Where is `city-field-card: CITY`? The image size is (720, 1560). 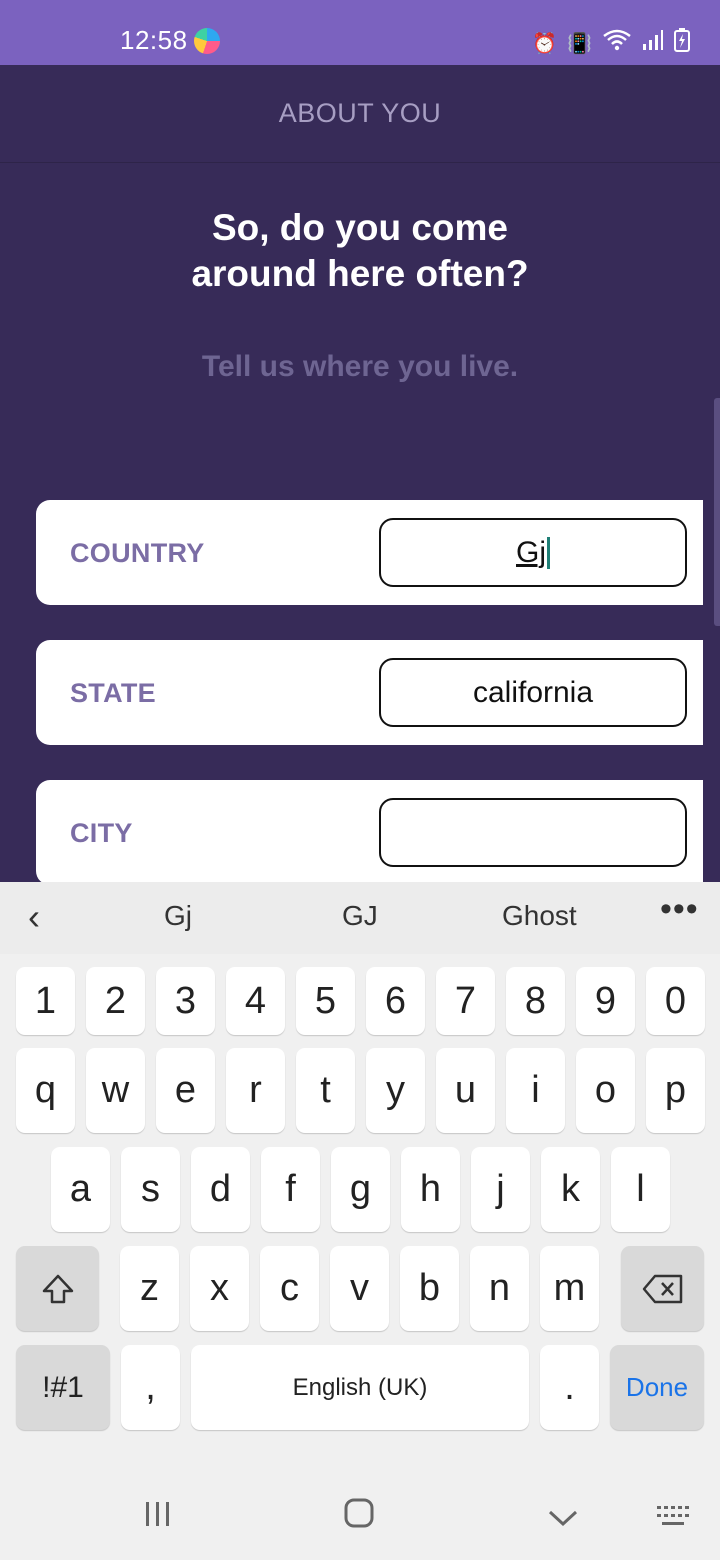
city-field-card: CITY is located at coordinates (369, 832).